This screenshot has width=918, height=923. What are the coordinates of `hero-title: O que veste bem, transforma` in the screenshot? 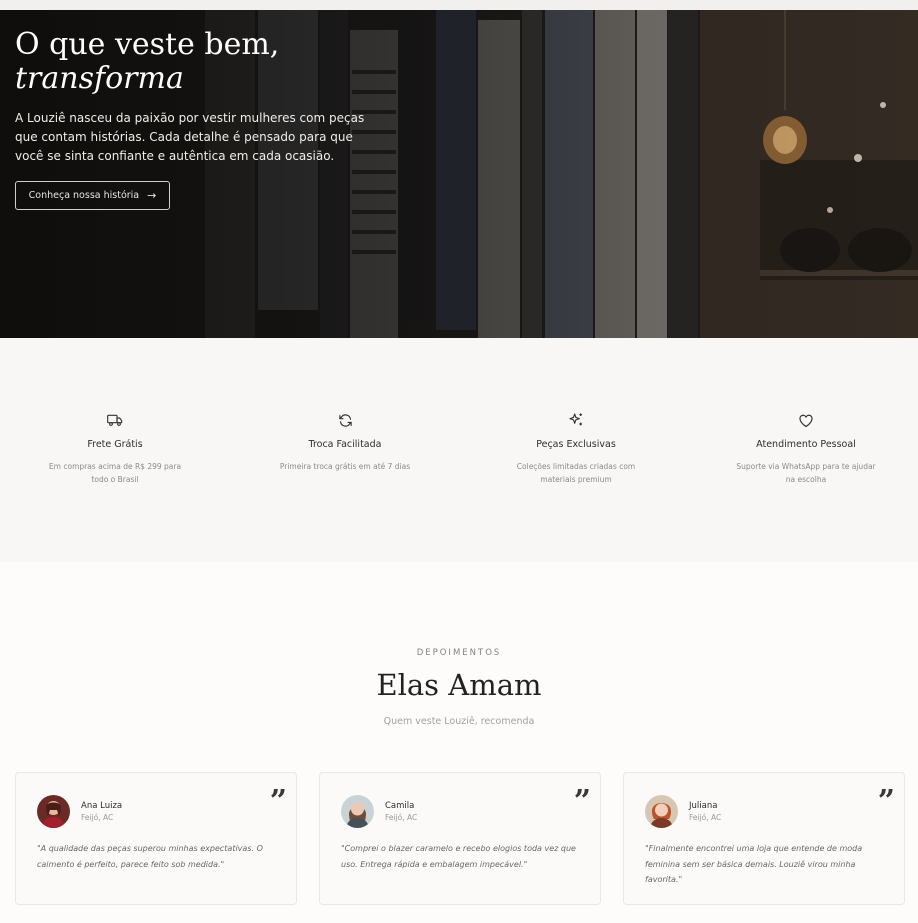 It's located at (147, 62).